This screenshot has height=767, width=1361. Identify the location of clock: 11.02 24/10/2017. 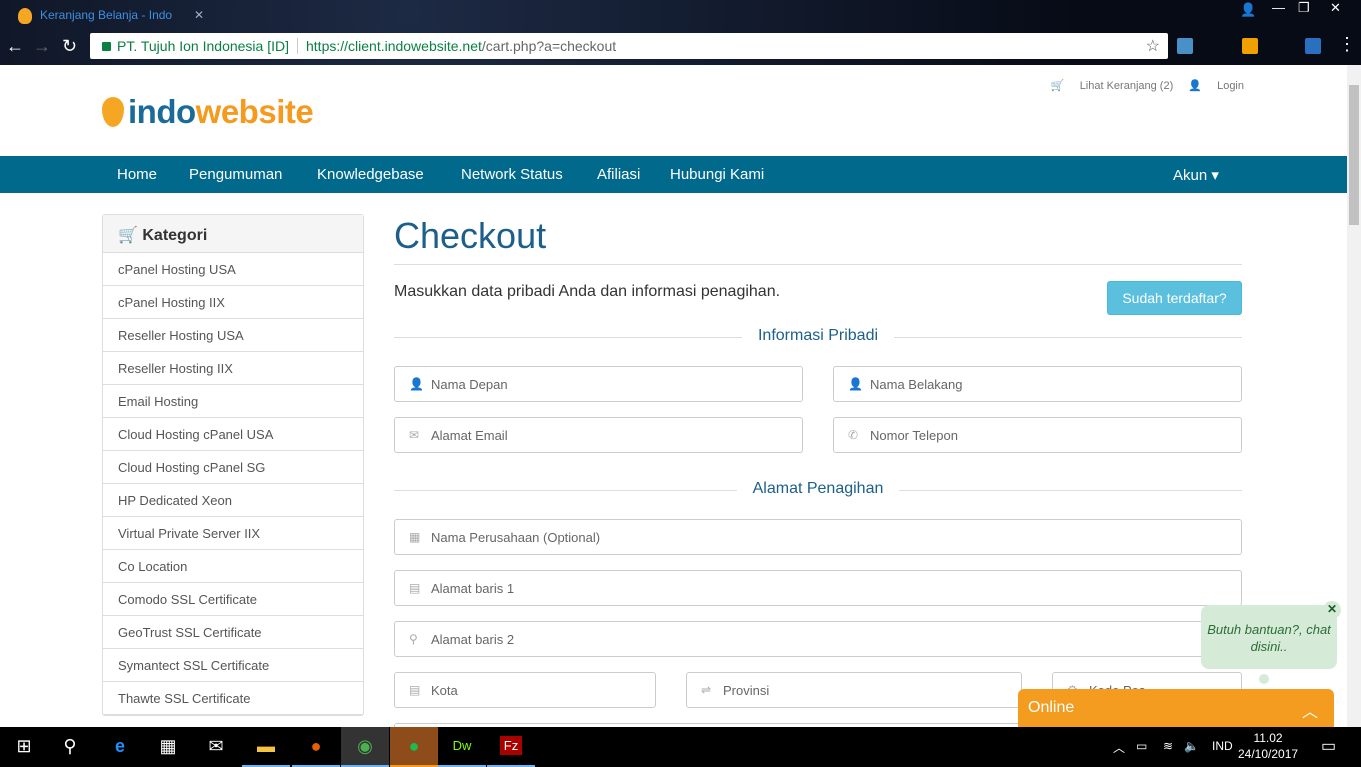
(1268, 746).